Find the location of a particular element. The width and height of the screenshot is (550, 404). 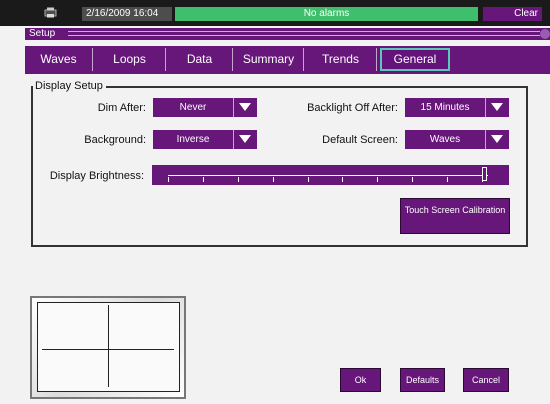

setup-header-bar is located at coordinates (287, 34).